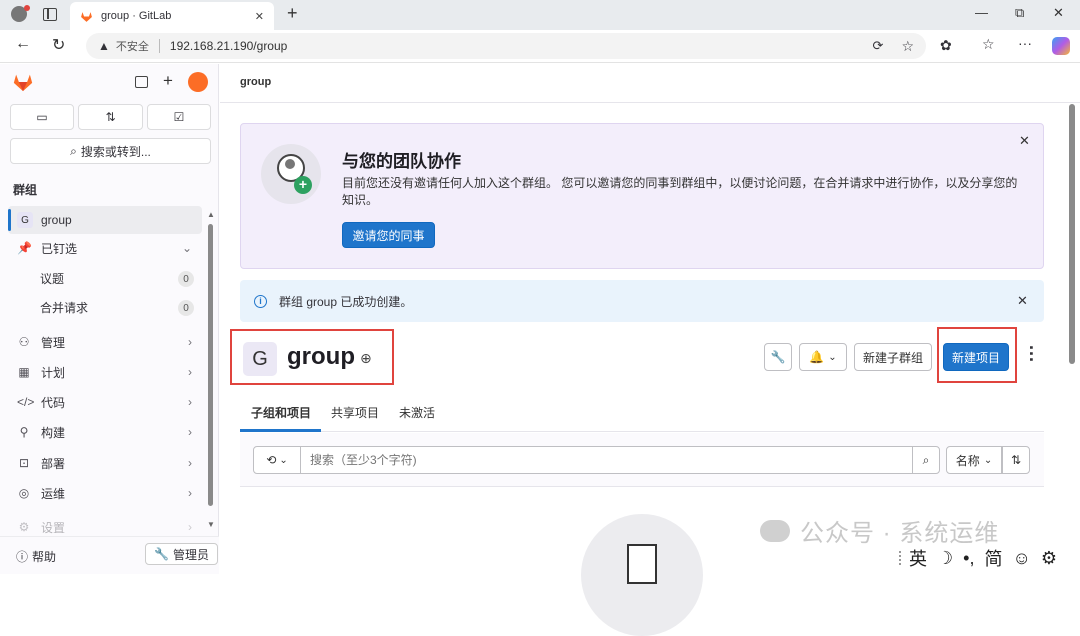 Image resolution: width=1080 pixels, height=636 pixels. Describe the element at coordinates (981, 12) in the screenshot. I see `minimize-button: —` at that location.